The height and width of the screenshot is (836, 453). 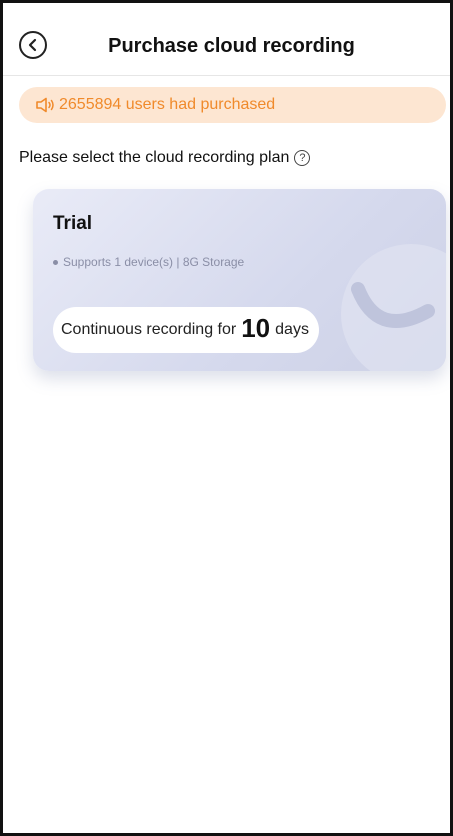 What do you see at coordinates (167, 104) in the screenshot?
I see `notice-text: 2655894 users had purchased` at bounding box center [167, 104].